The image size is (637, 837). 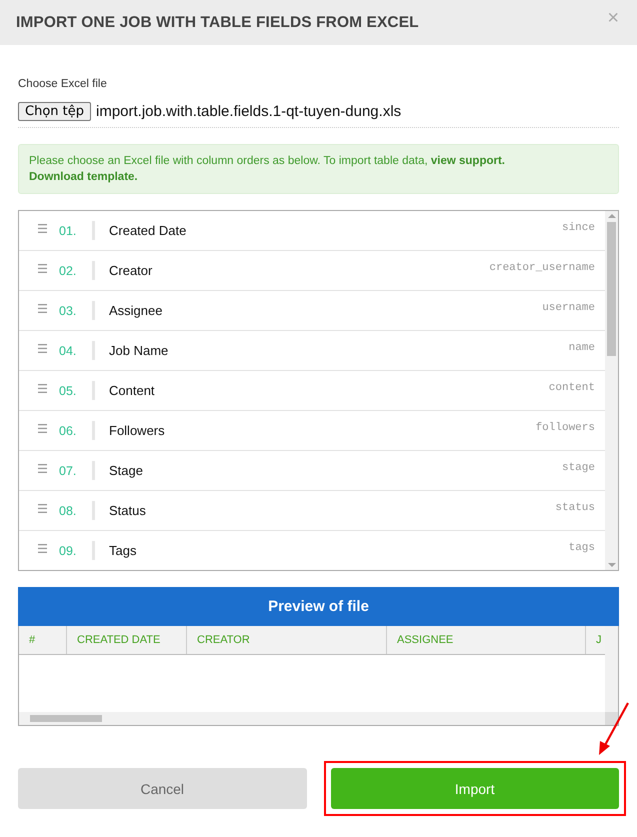 I want to click on field-name: Job Name, so click(x=139, y=350).